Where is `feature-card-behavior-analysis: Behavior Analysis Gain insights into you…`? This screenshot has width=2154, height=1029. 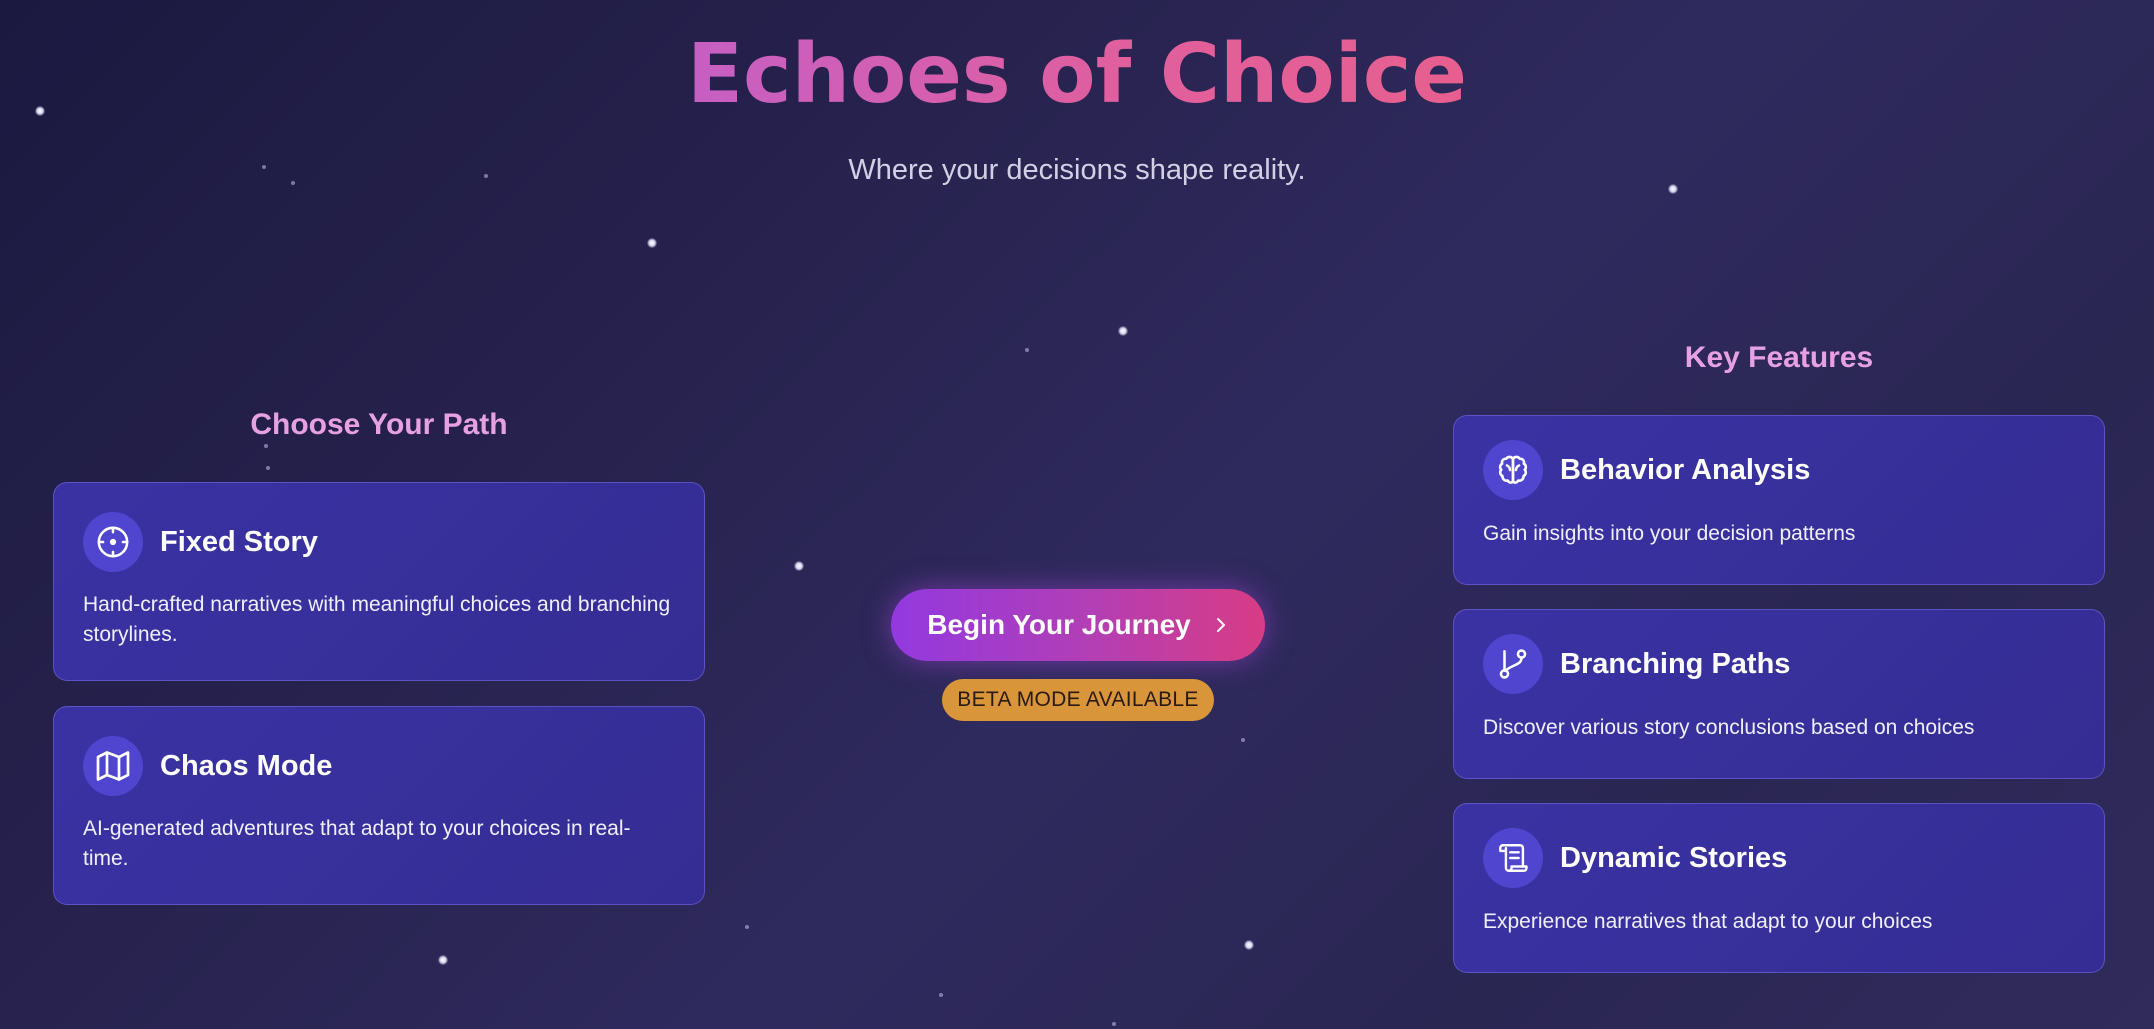
feature-card-behavior-analysis: Behavior Analysis Gain insights into you… is located at coordinates (1779, 500).